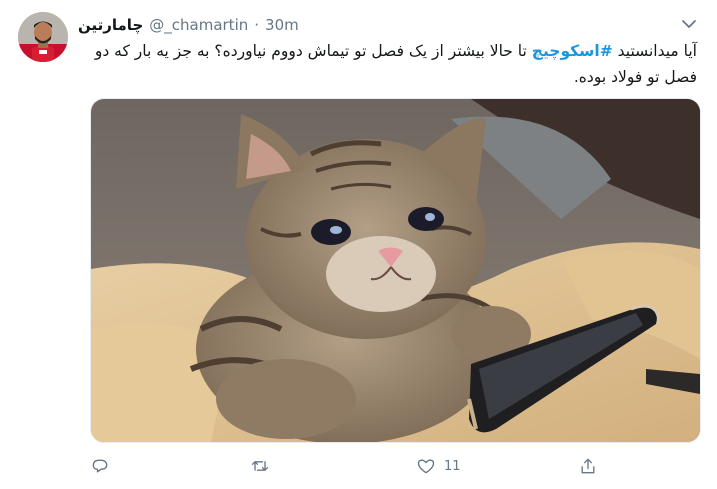 The image size is (717, 489). I want to click on avatar, so click(43, 37).